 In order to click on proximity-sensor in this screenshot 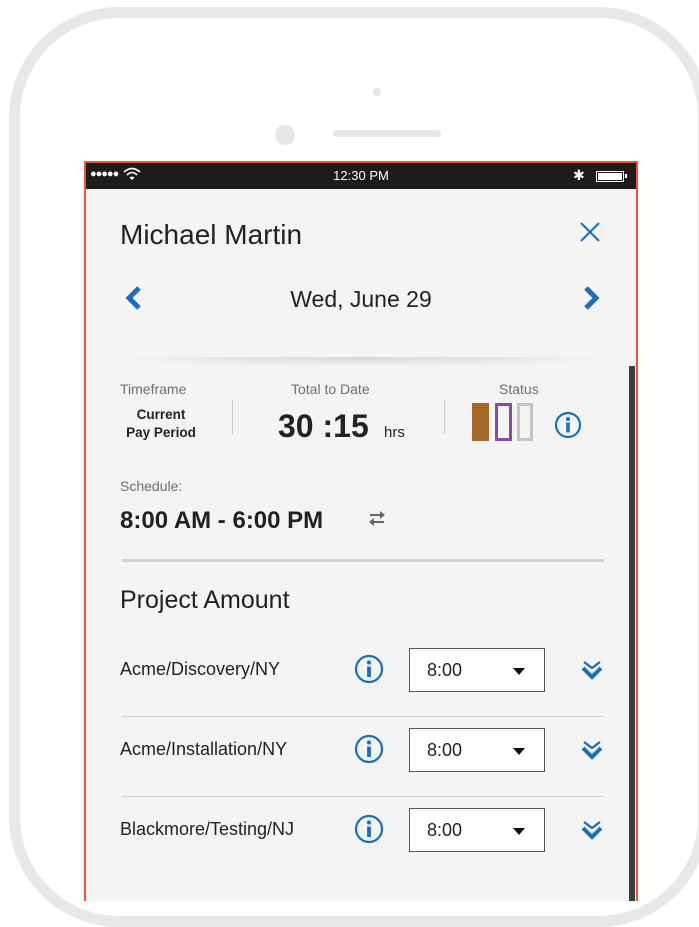, I will do `click(377, 92)`.